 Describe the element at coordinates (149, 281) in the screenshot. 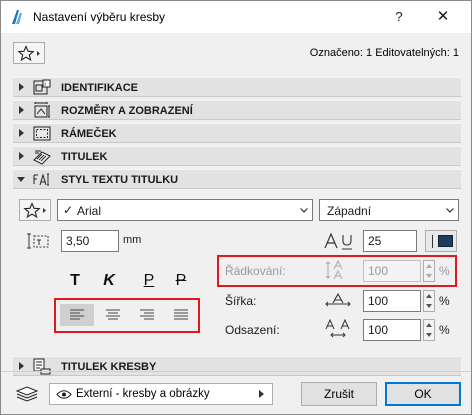

I see `underline-button: P` at that location.